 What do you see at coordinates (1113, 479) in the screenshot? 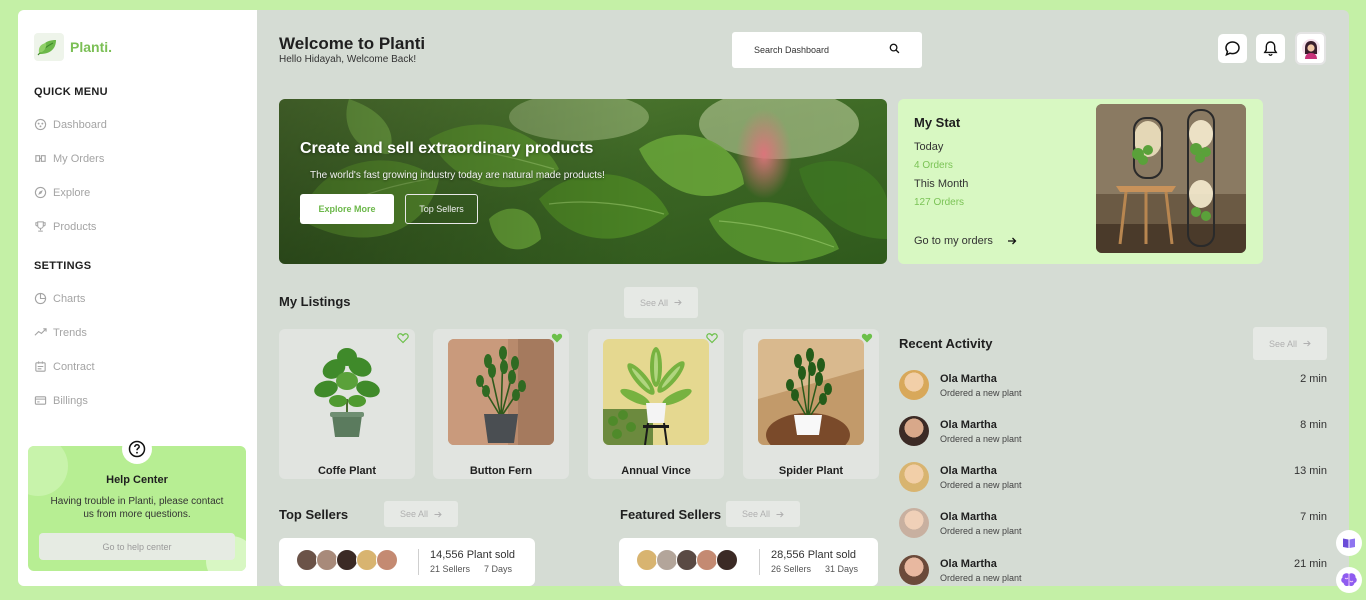
I see `activity-row: Ola Martha Ordered a new plant 13 min` at bounding box center [1113, 479].